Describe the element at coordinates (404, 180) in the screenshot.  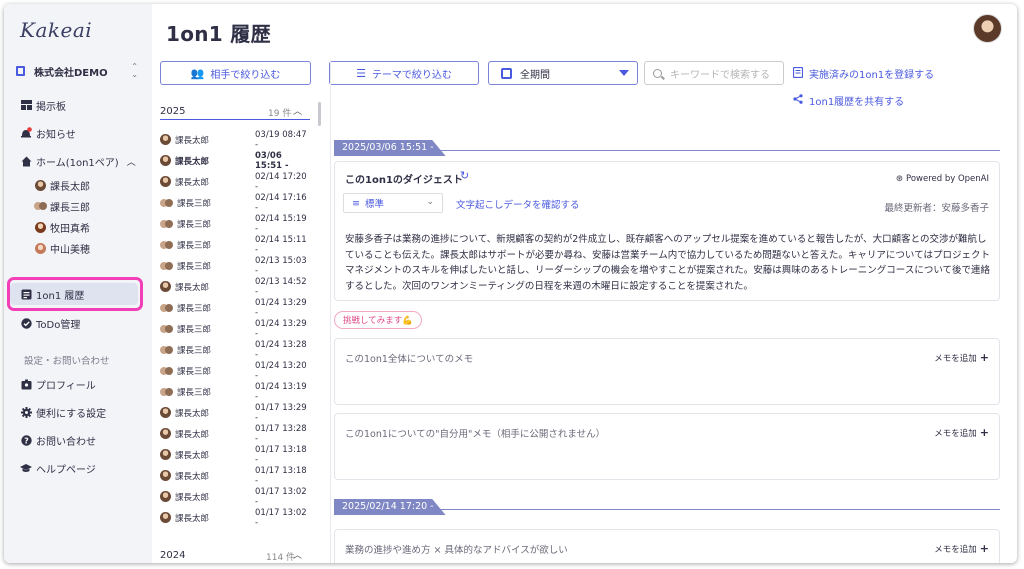
I see `digest-title: この1on1のダイジェスト` at that location.